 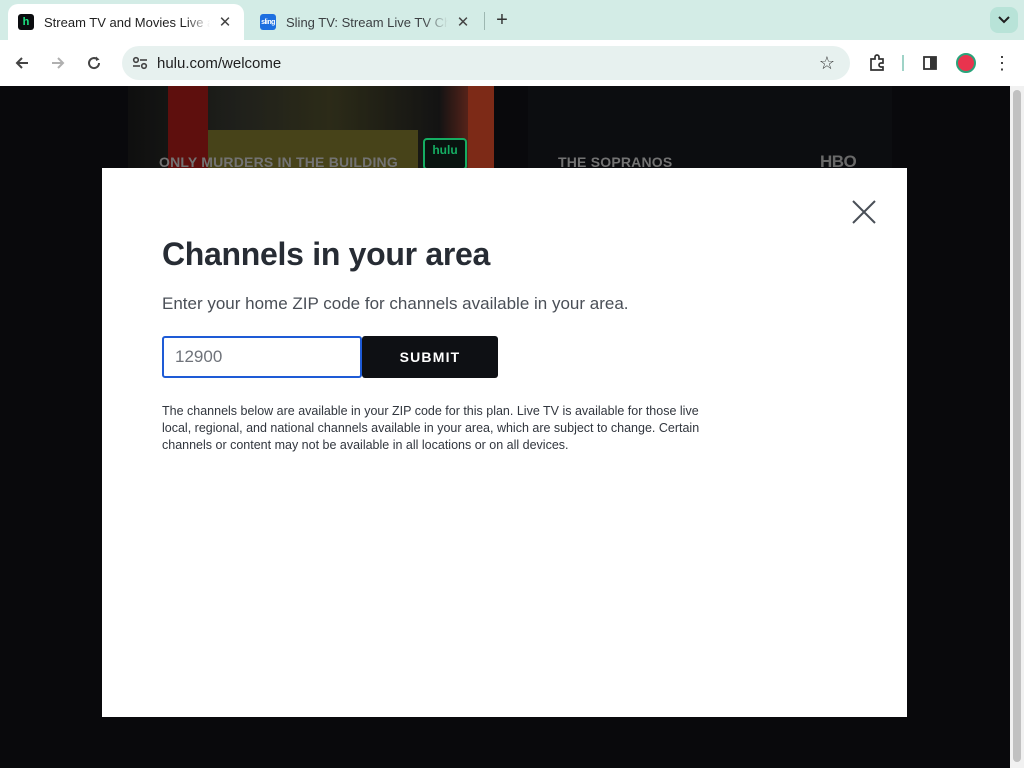 What do you see at coordinates (877, 63) in the screenshot?
I see `extensions-icon` at bounding box center [877, 63].